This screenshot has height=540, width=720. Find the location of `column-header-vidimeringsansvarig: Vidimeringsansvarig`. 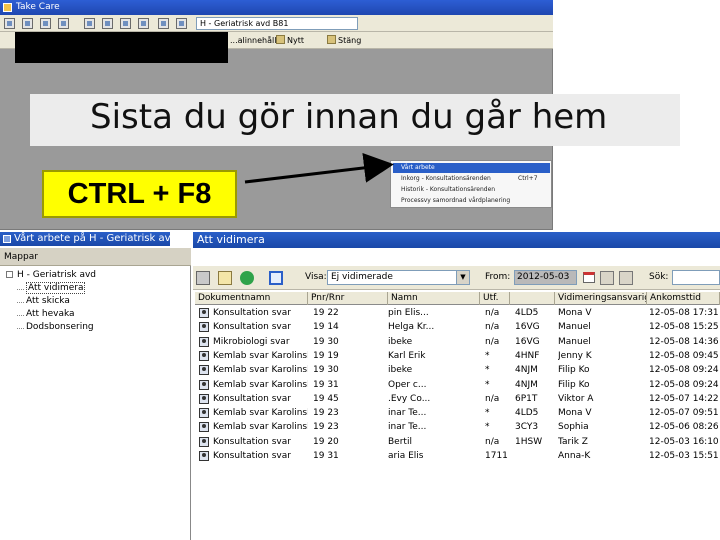

column-header-vidimeringsansvarig: Vidimeringsansvarig is located at coordinates (601, 298).